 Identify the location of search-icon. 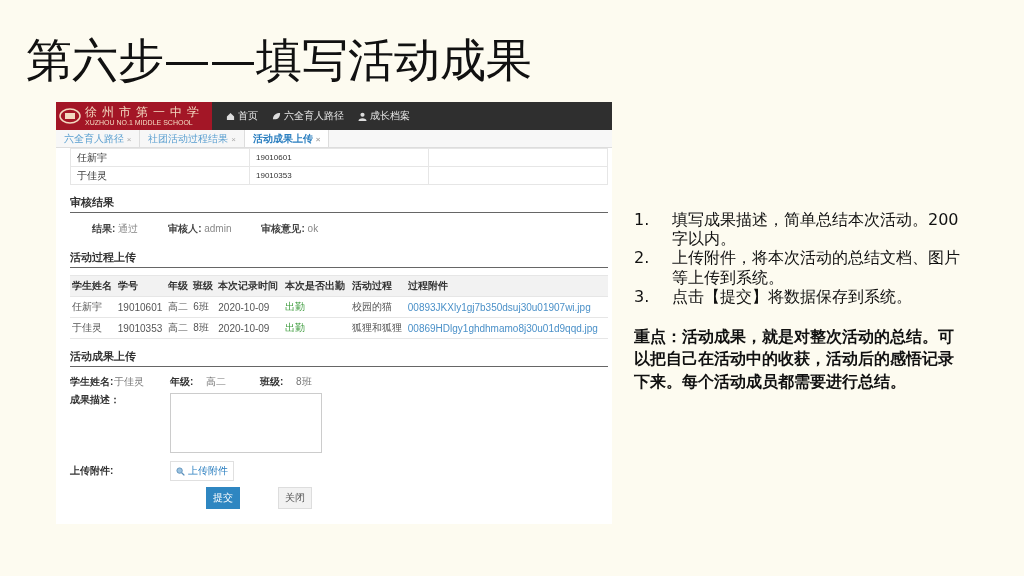
(180, 471).